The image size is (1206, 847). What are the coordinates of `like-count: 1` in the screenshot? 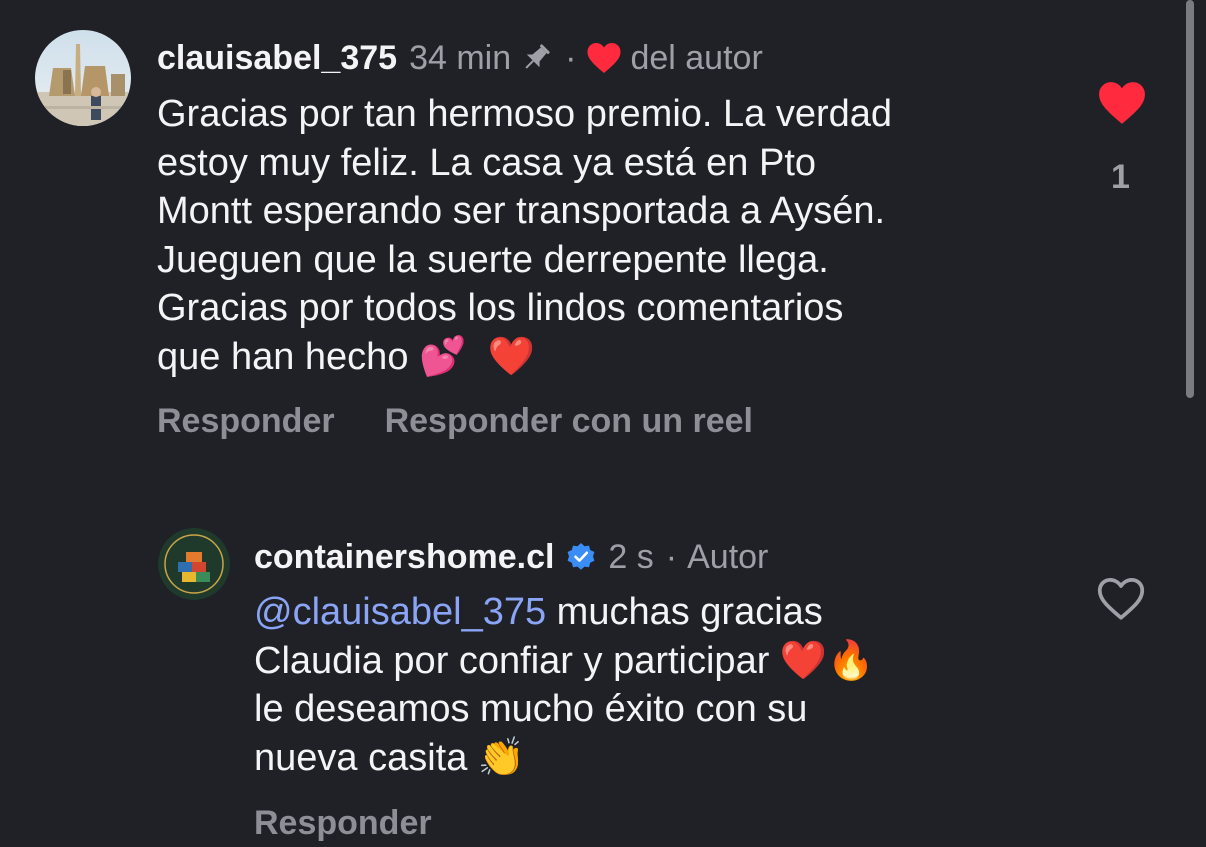 It's located at (1120, 177).